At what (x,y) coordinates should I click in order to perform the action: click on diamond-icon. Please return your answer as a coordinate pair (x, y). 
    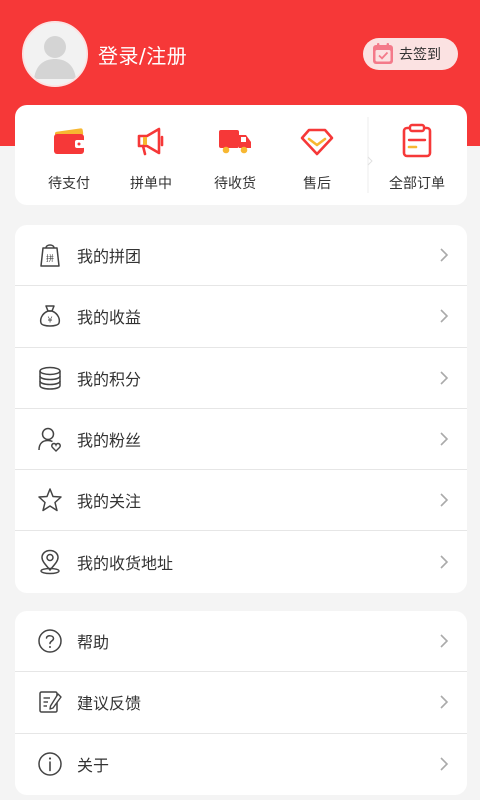
    Looking at the image, I should click on (317, 142).